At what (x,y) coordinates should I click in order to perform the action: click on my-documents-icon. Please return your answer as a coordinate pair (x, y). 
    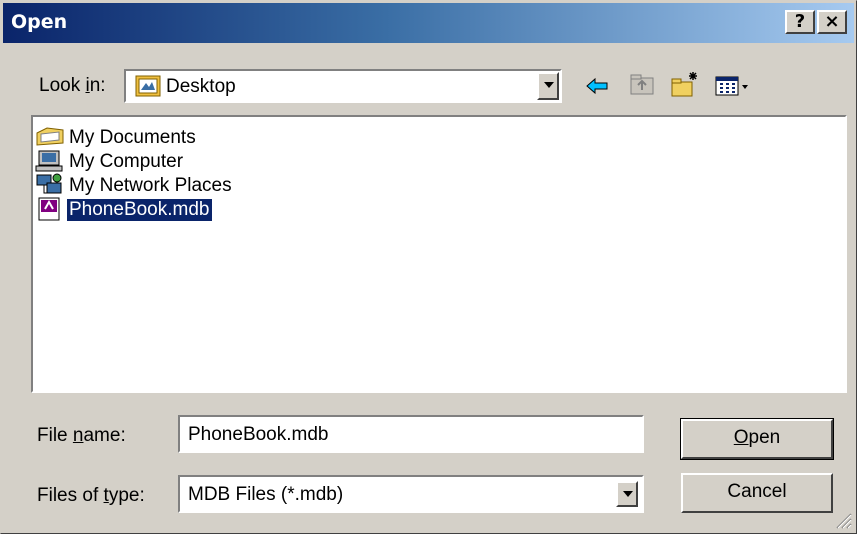
    Looking at the image, I should click on (50, 136).